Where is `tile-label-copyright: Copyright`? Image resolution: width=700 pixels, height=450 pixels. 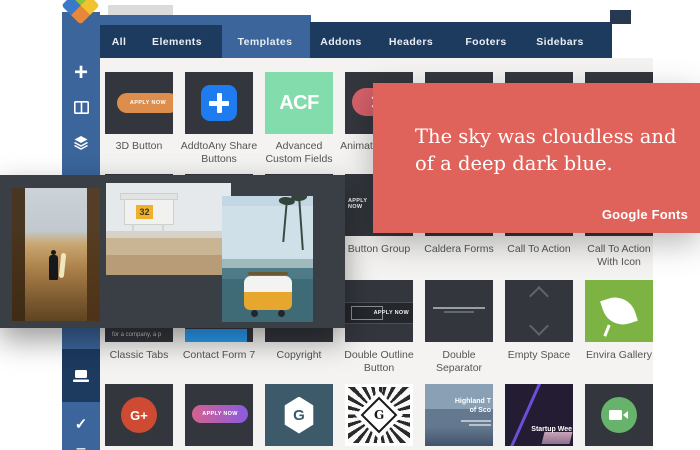 tile-label-copyright: Copyright is located at coordinates (299, 355).